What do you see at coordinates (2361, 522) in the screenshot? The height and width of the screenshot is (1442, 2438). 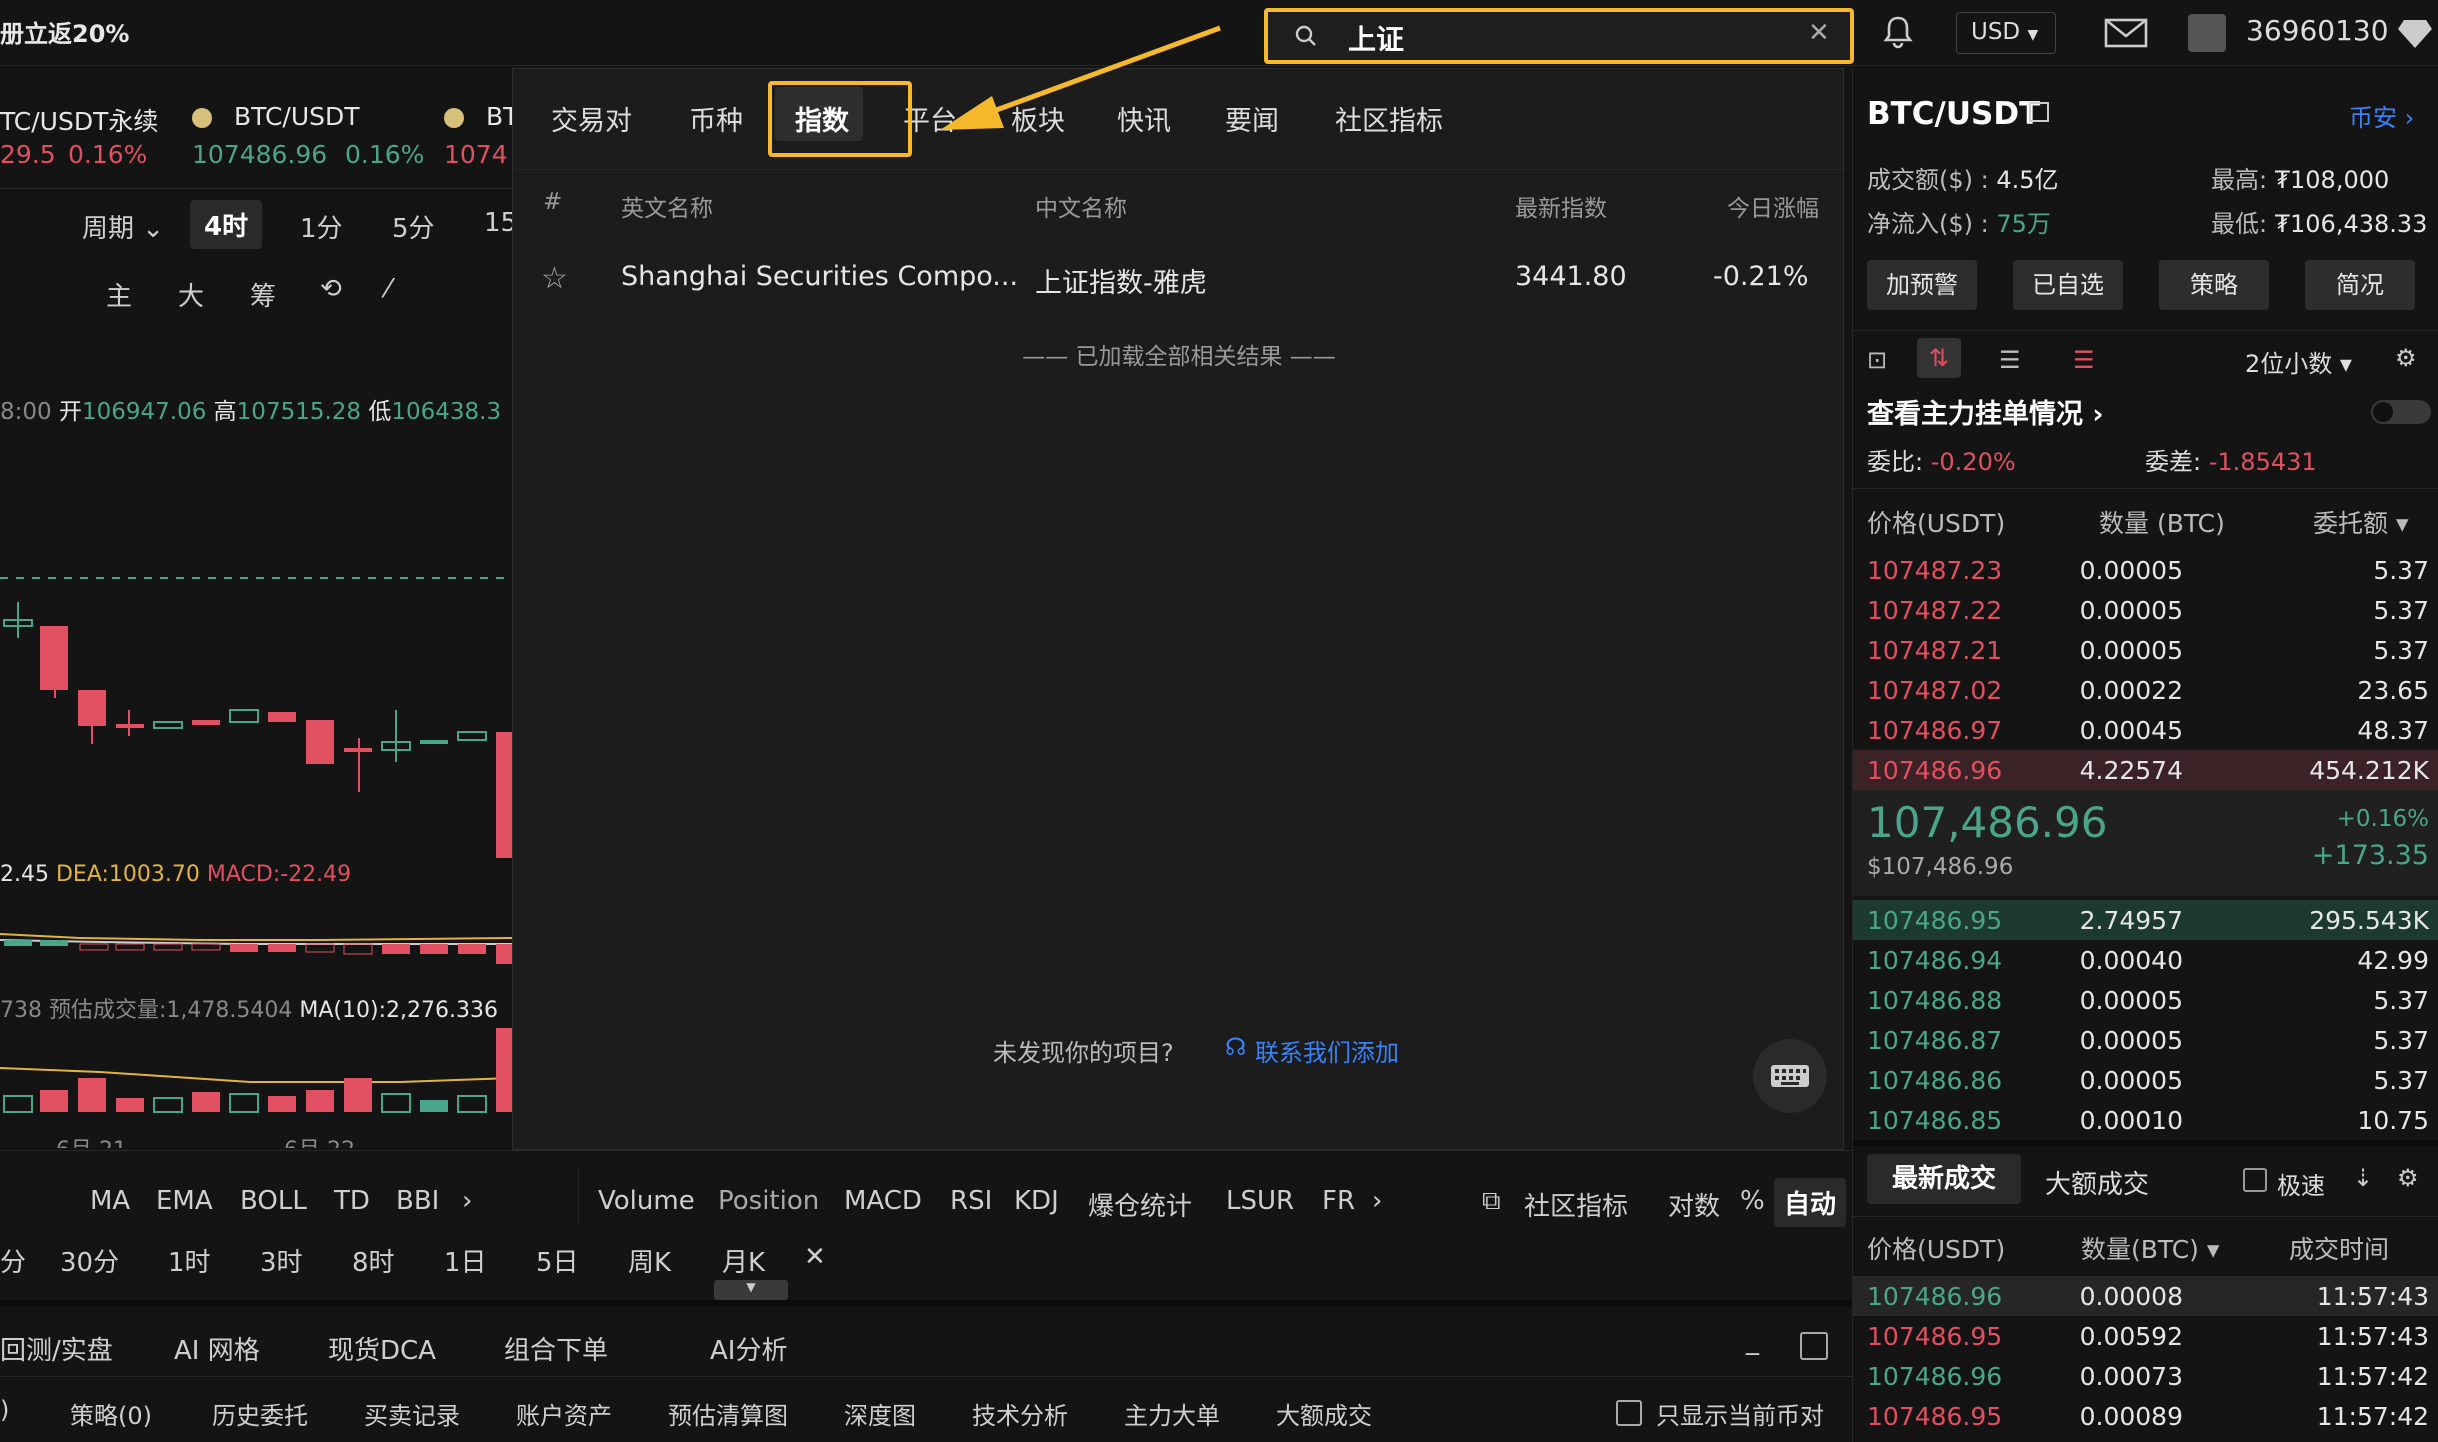 I see `ob-header-total: 委托额 ▾` at bounding box center [2361, 522].